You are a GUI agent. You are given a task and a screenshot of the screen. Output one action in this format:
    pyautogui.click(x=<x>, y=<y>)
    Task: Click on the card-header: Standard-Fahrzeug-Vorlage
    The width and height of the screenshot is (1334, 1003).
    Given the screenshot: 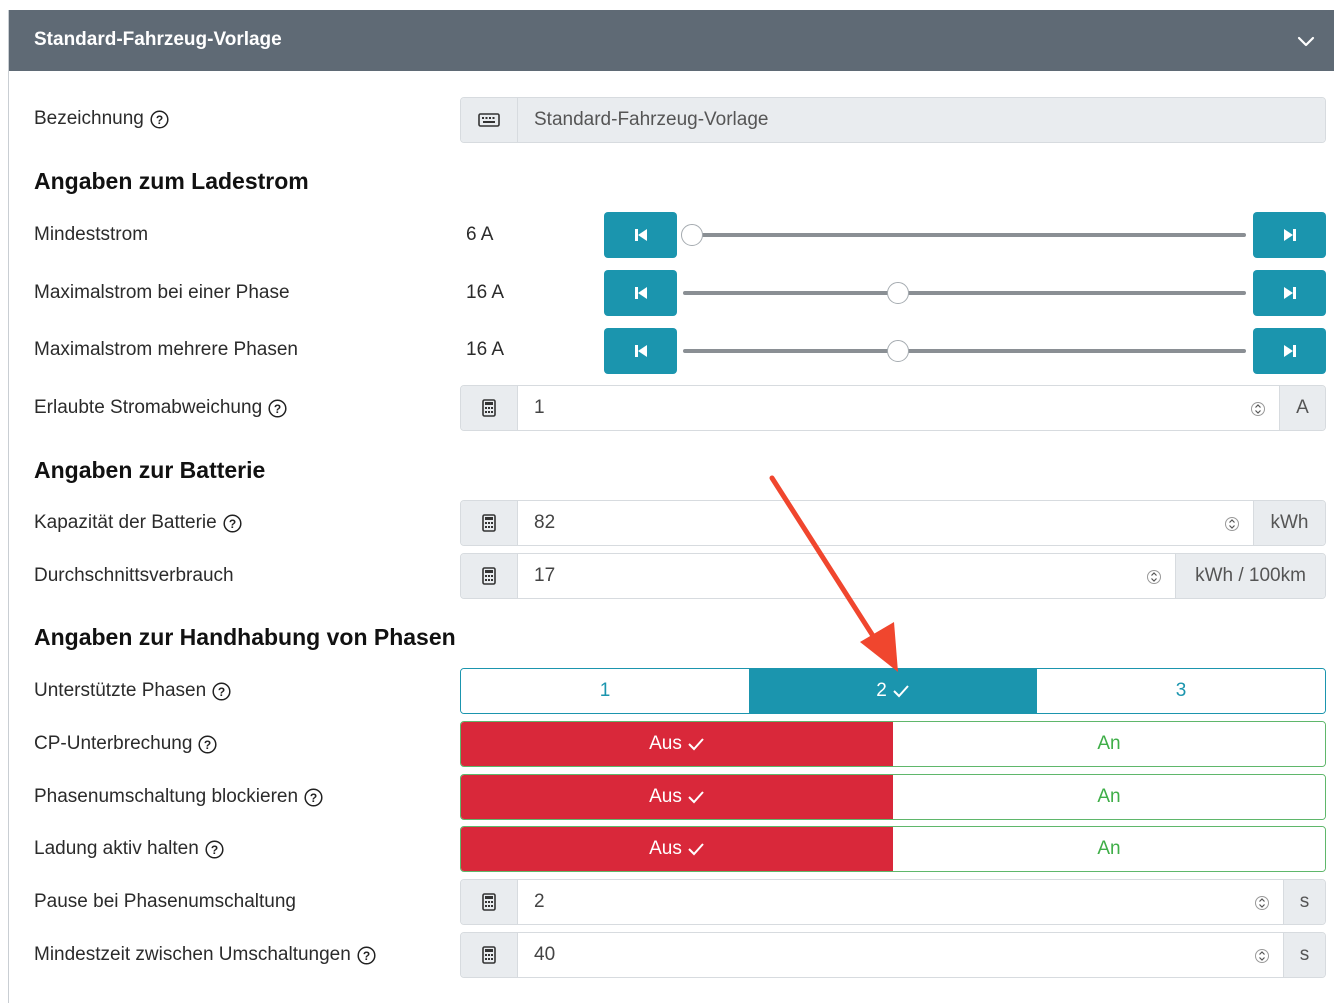 What is the action you would take?
    pyautogui.click(x=671, y=40)
    